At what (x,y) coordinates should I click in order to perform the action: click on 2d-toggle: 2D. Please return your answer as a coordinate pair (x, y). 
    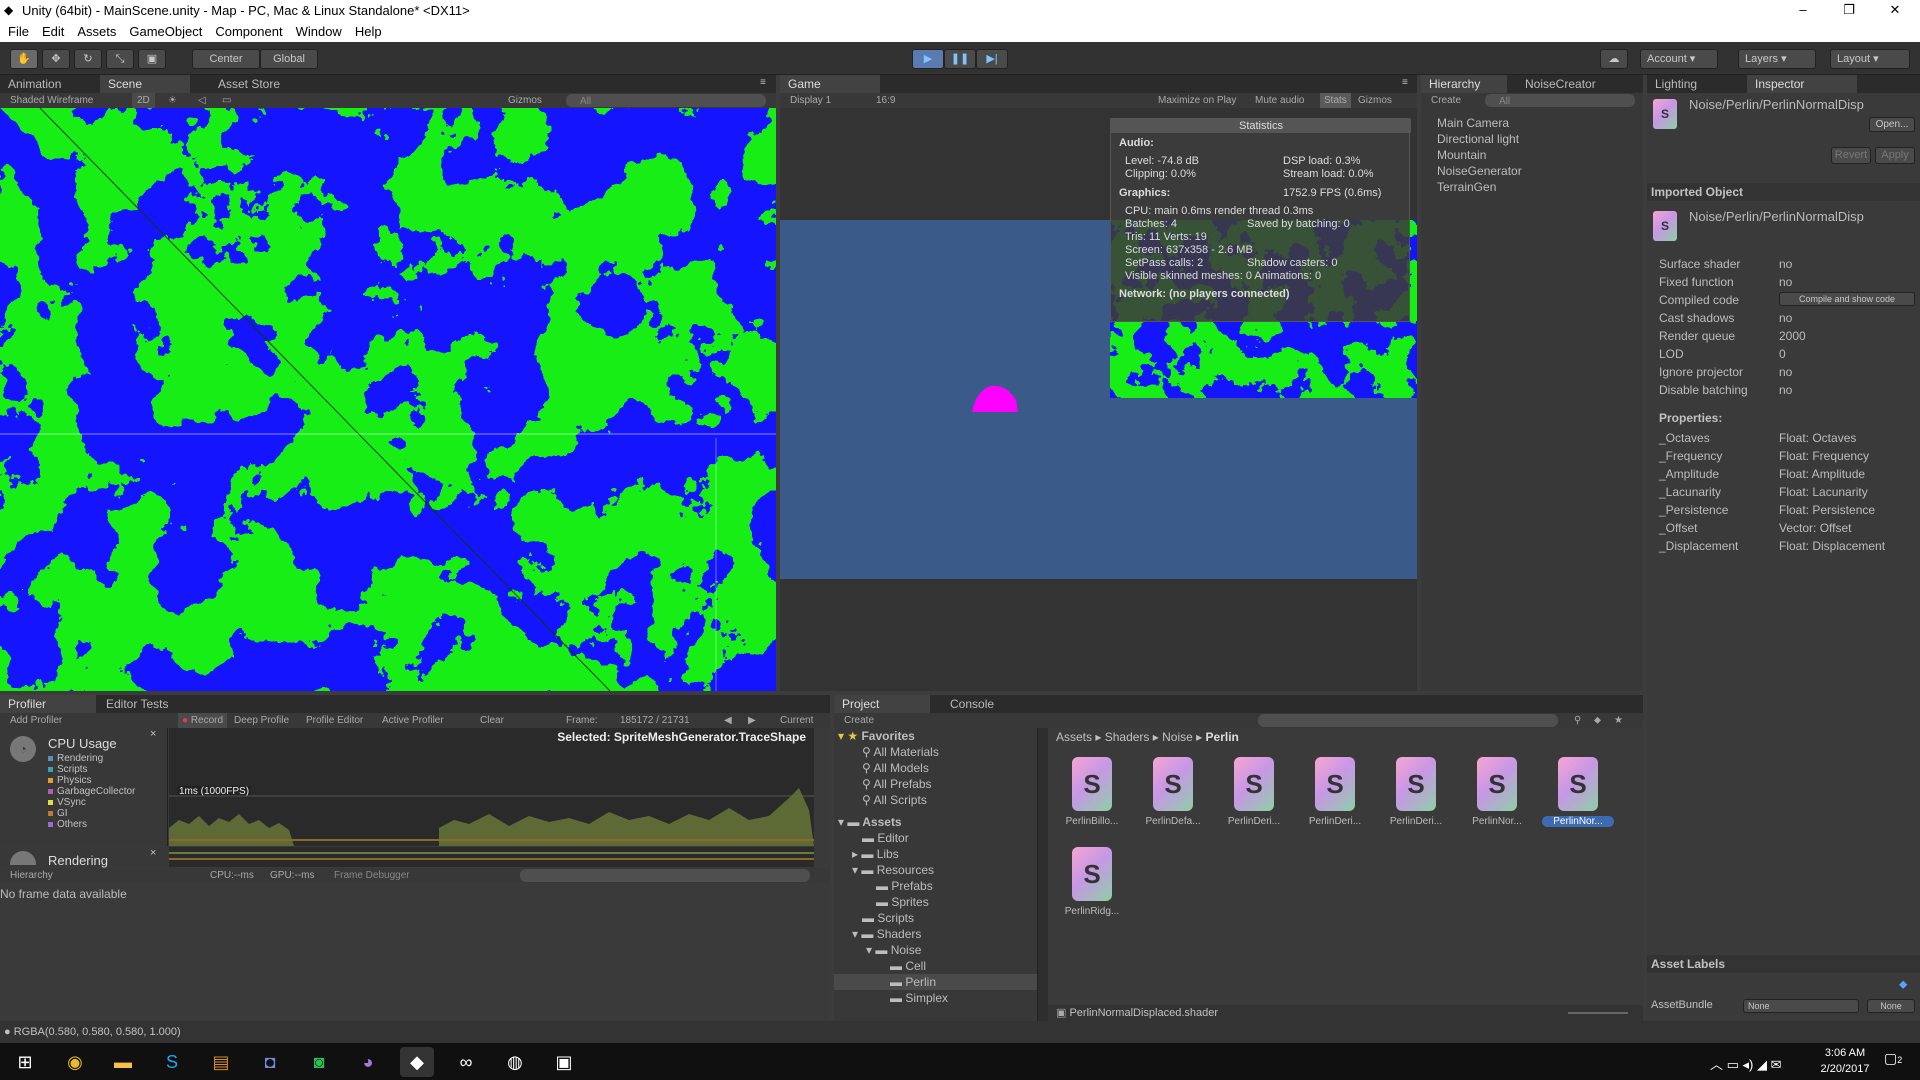
    Looking at the image, I should click on (143, 100).